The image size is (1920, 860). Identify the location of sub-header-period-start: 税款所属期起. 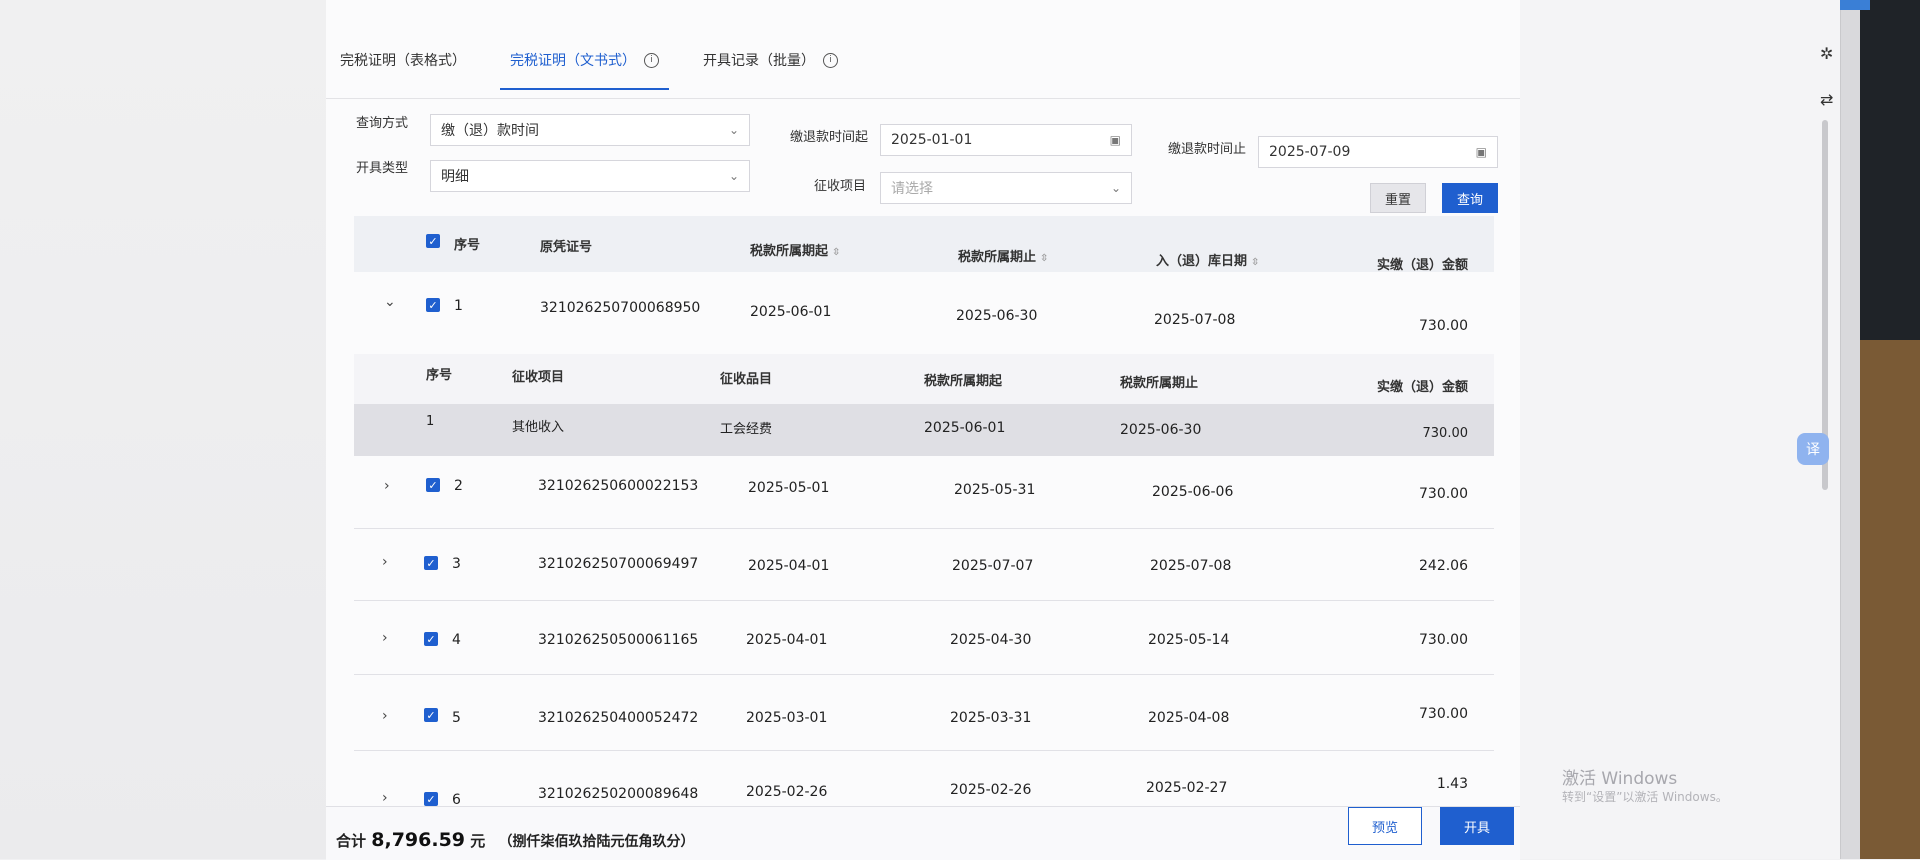
(963, 381).